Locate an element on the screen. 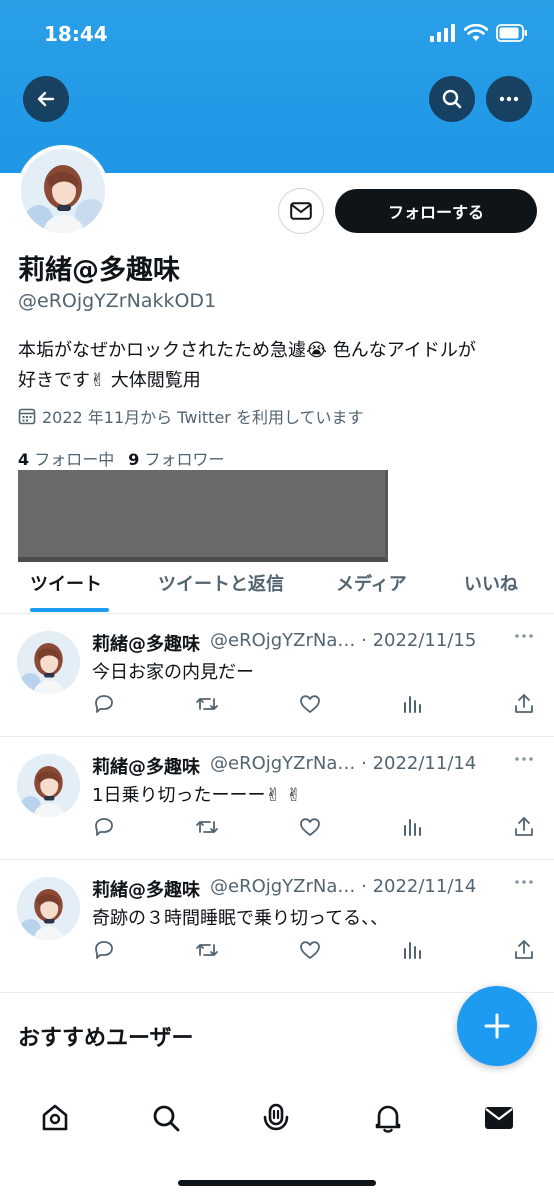 The height and width of the screenshot is (1200, 554). compose-tweet-button is located at coordinates (497, 1026).